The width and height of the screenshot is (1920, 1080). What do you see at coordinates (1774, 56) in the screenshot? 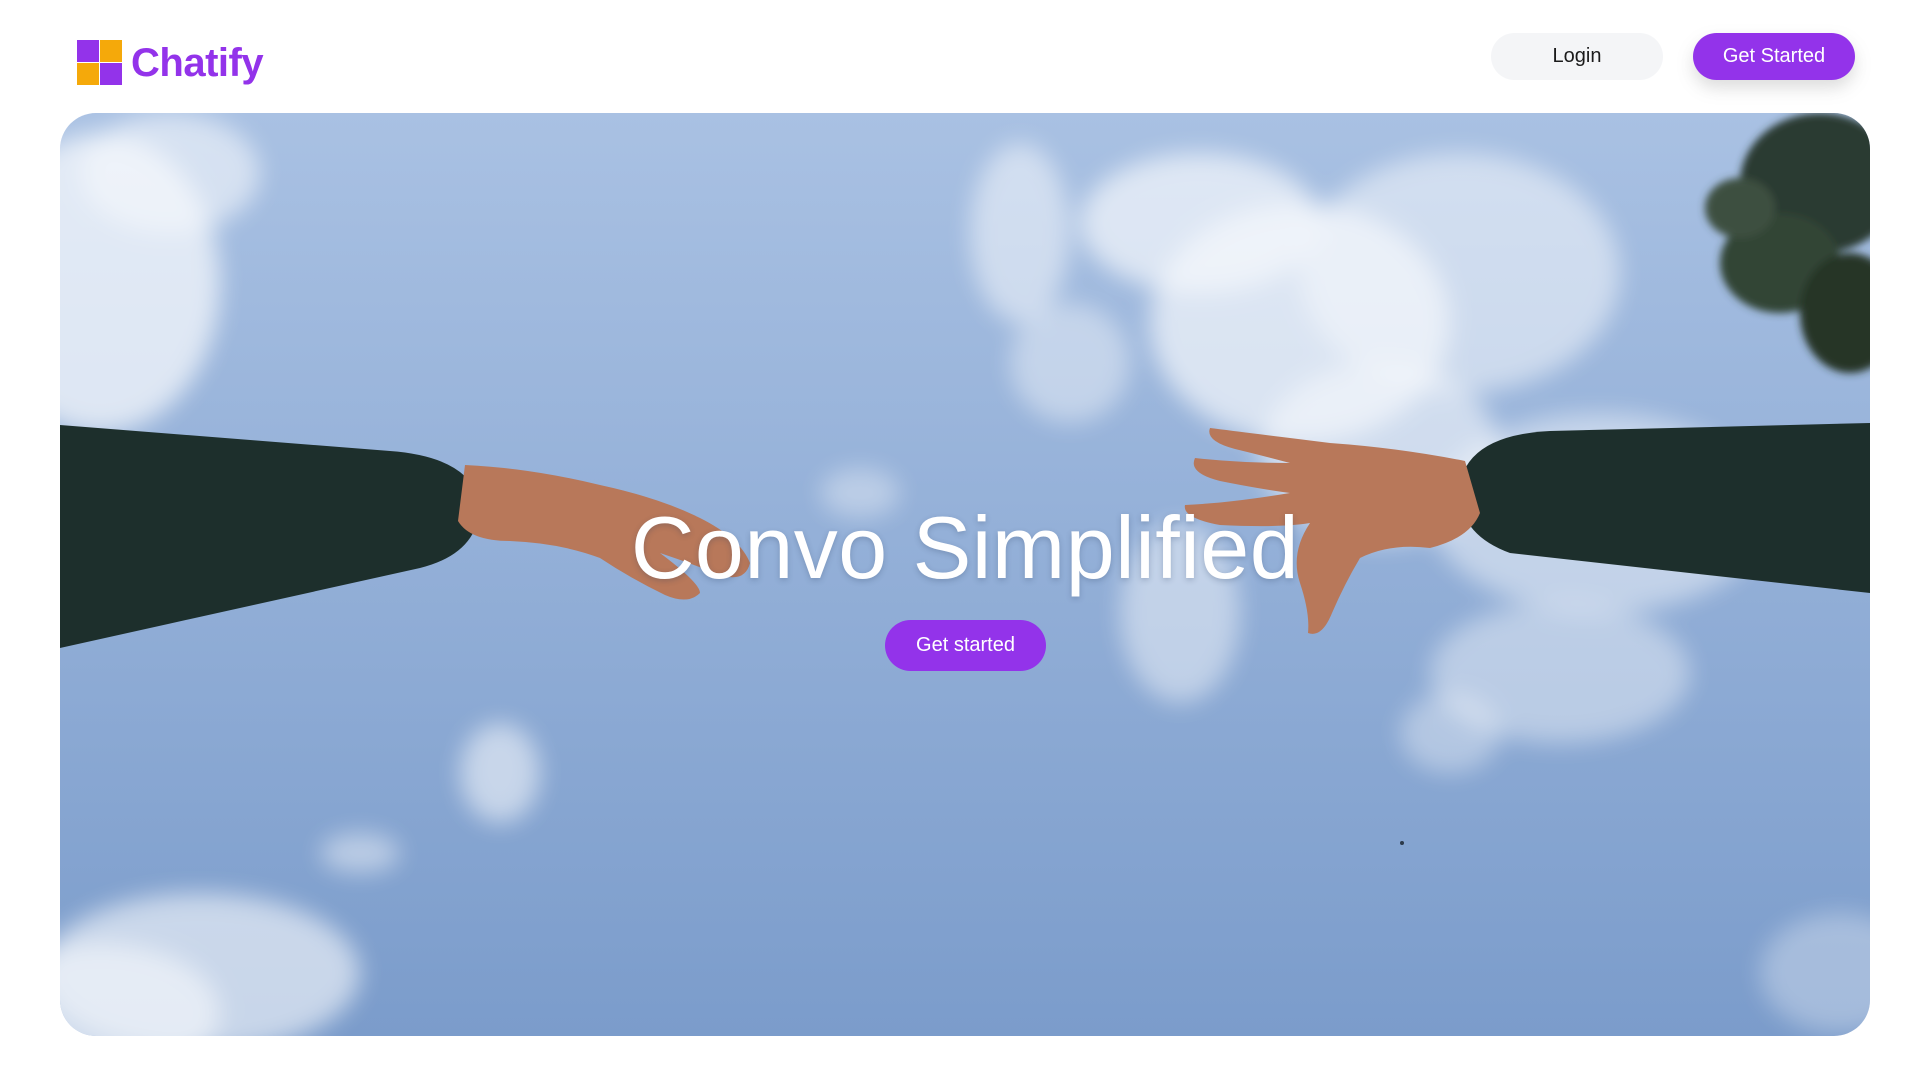
I see `get-started-button: Get Started` at bounding box center [1774, 56].